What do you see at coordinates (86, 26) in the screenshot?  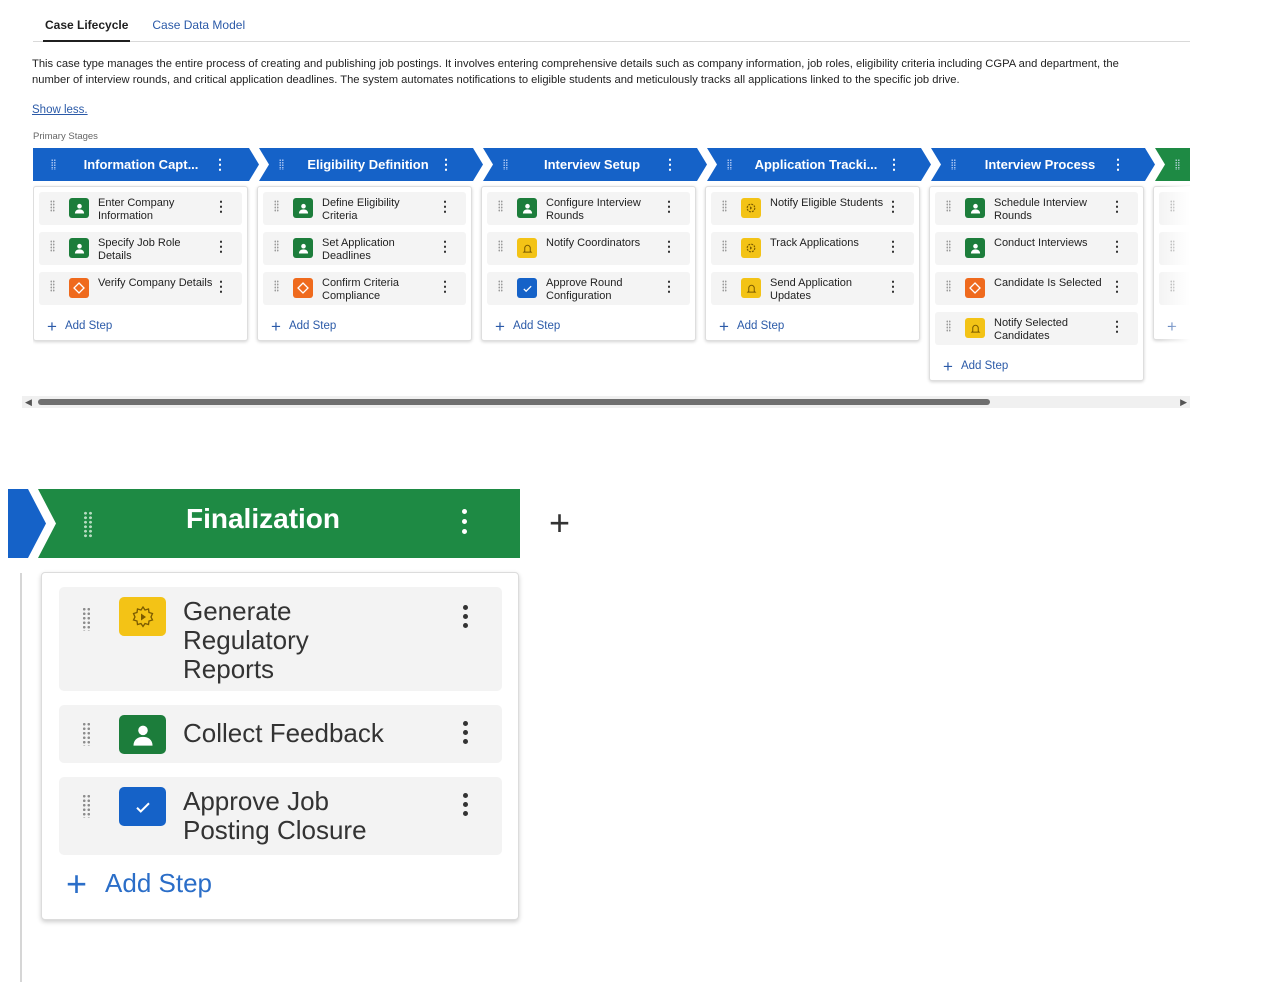 I see `tab-case-lifecycle: Case Lifecycle` at bounding box center [86, 26].